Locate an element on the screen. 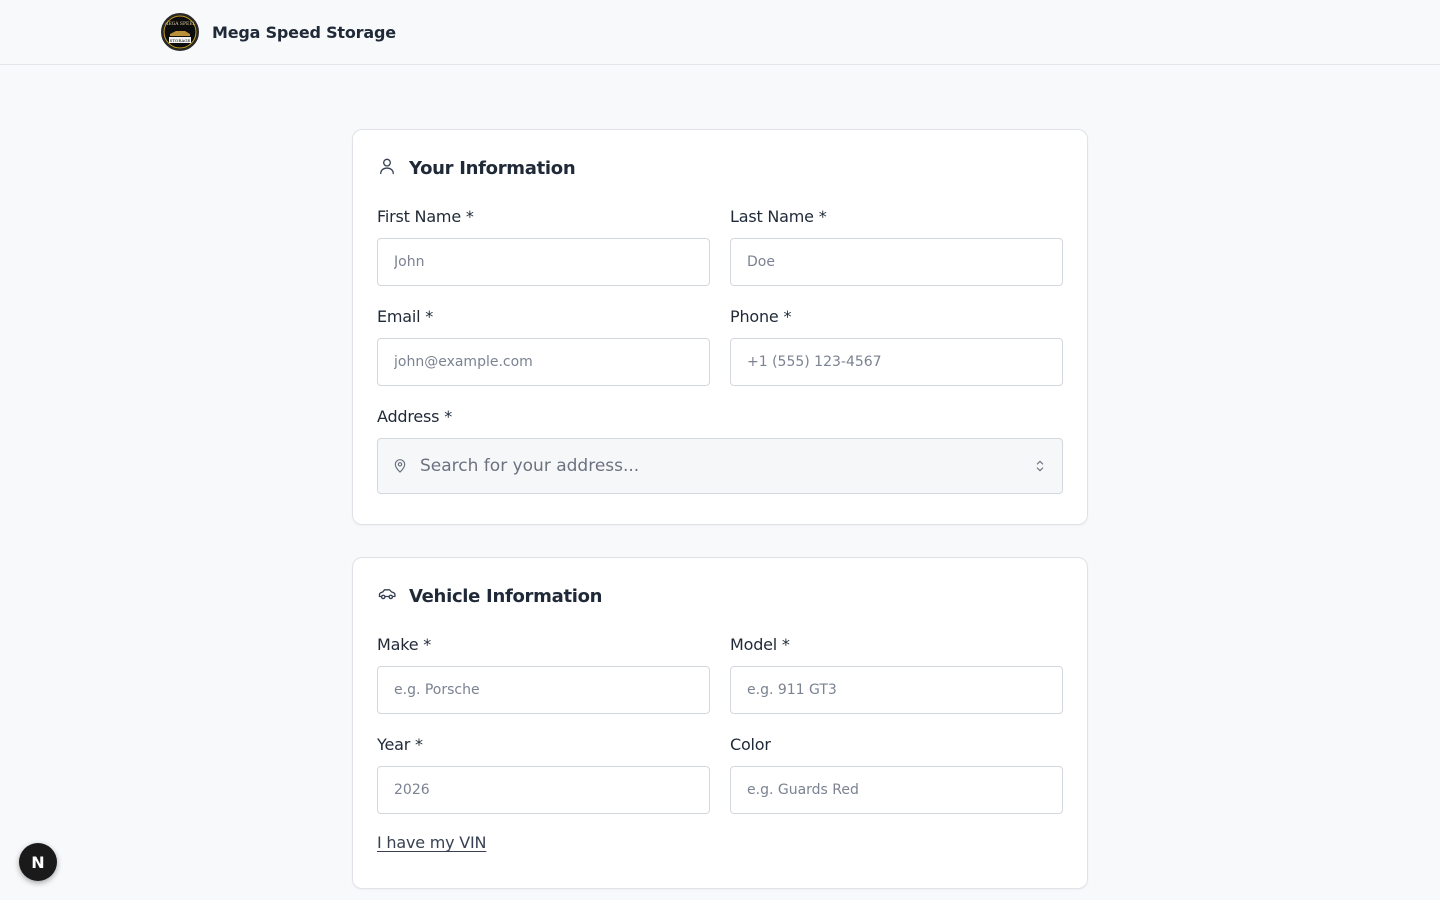 This screenshot has width=1440, height=900. phone-field: Phone * is located at coordinates (896, 346).